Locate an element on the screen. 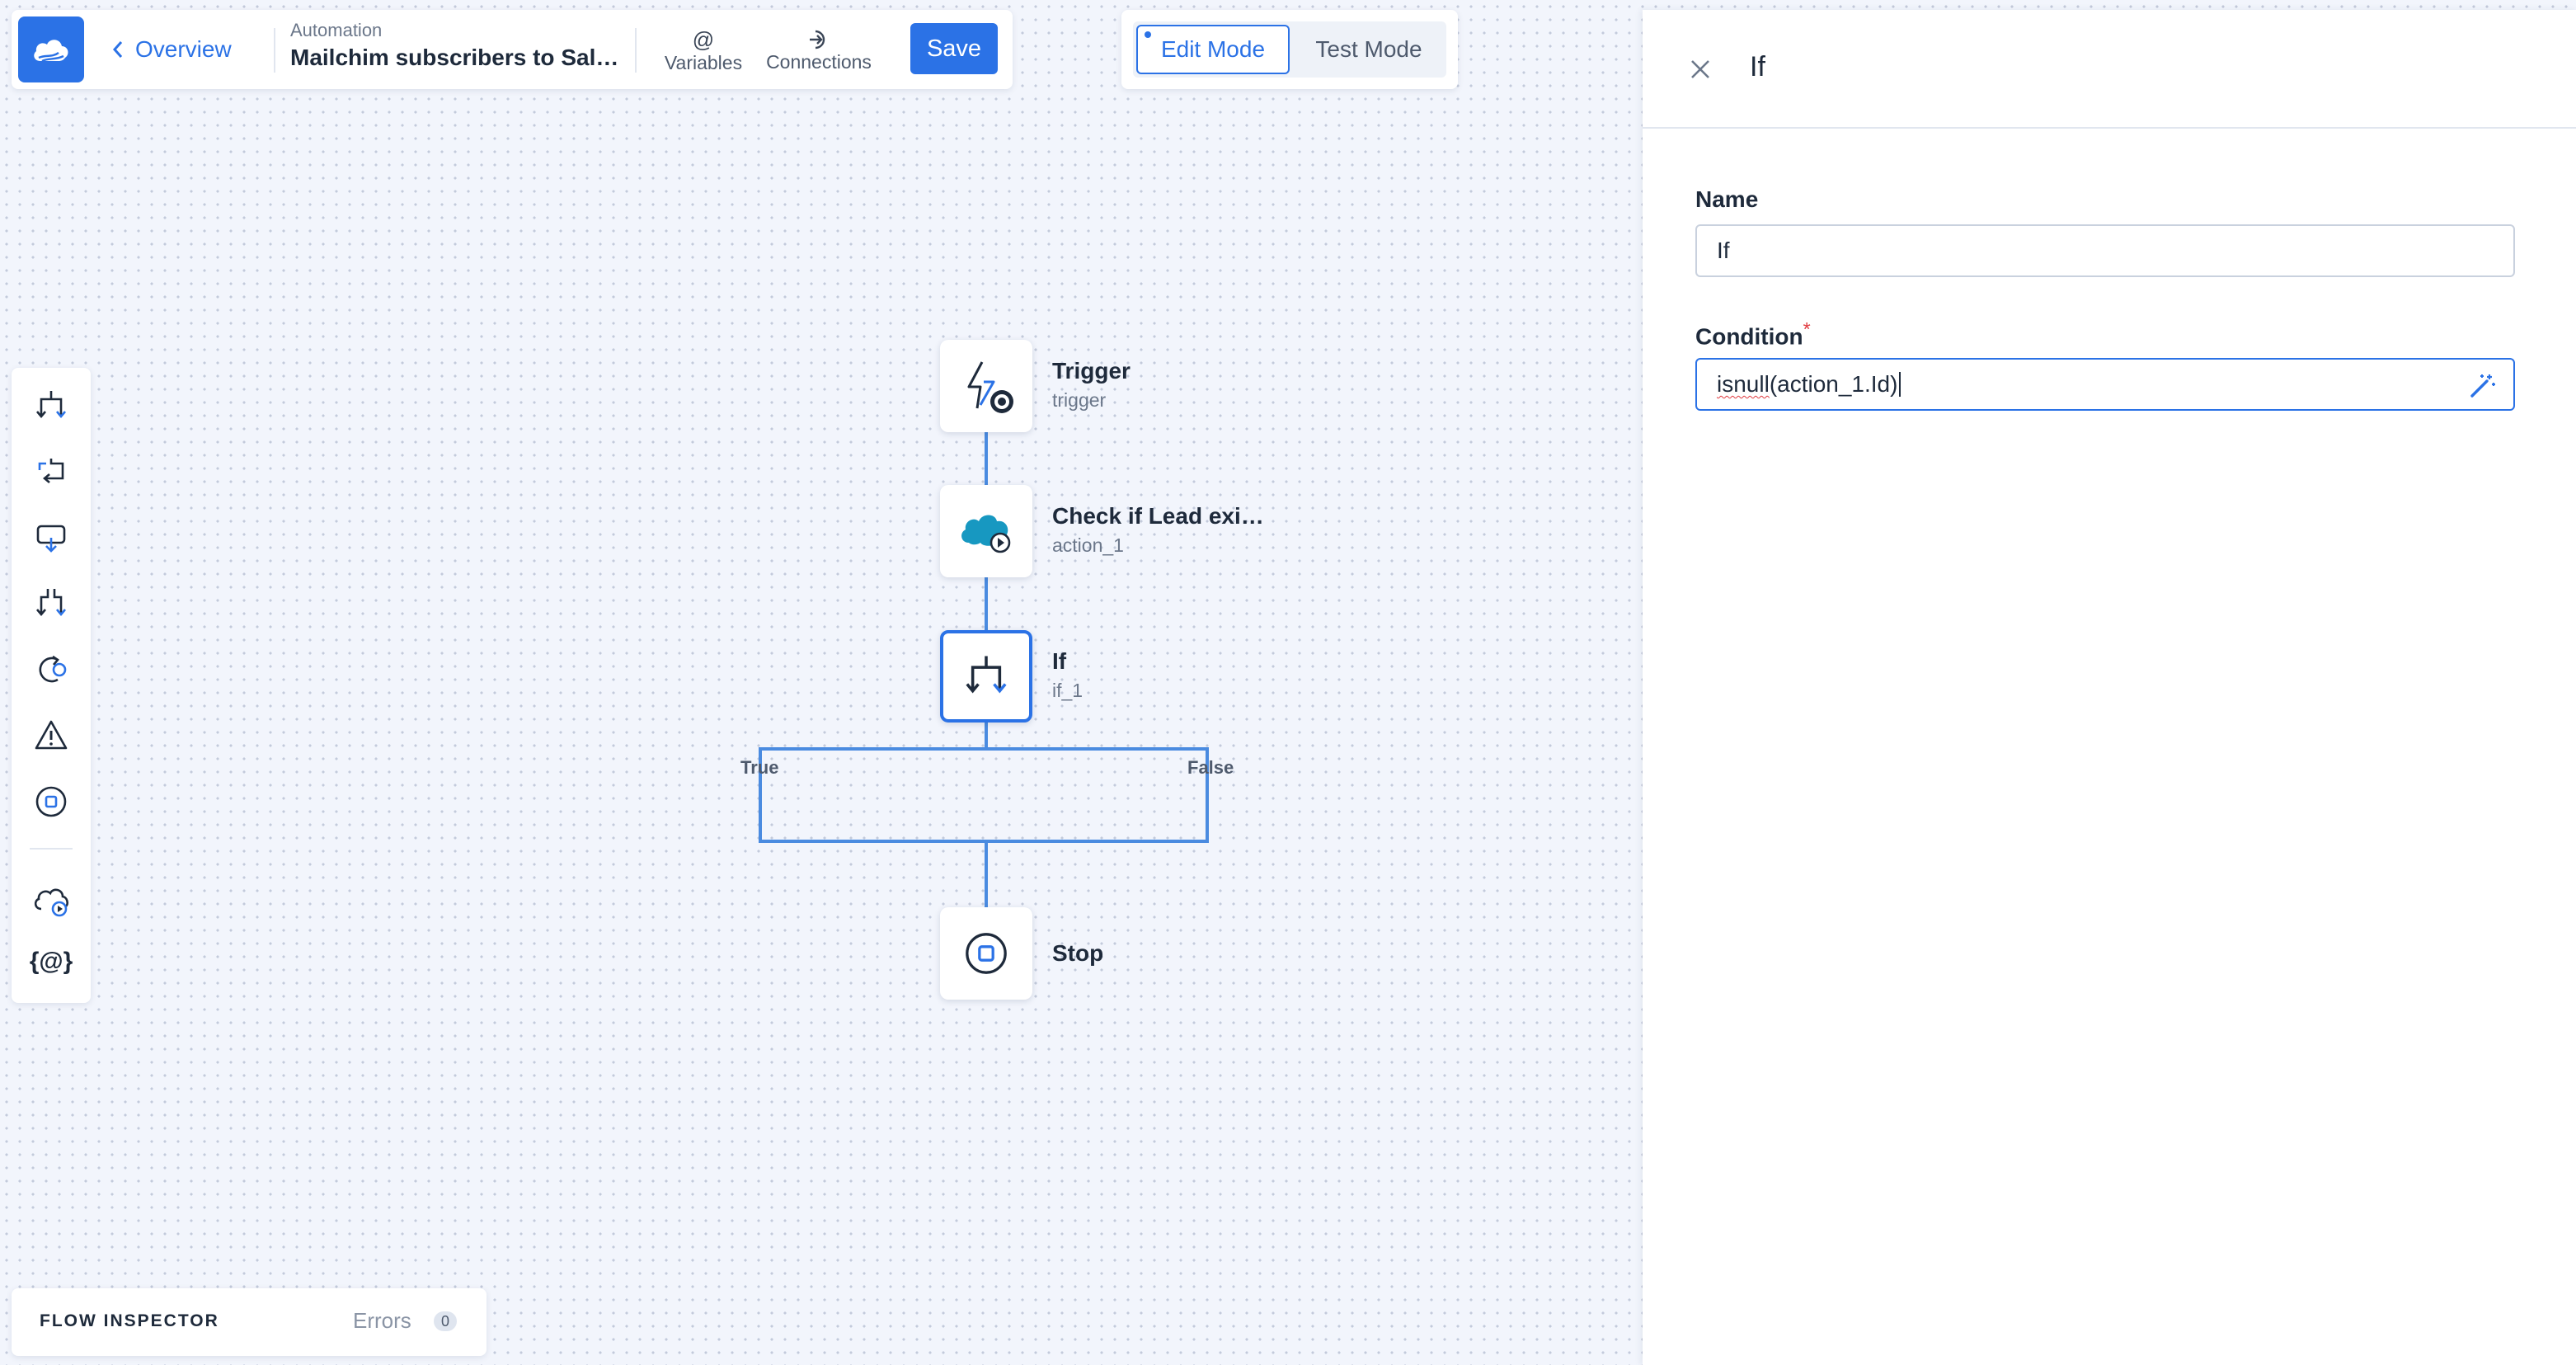  if-node is located at coordinates (986, 676).